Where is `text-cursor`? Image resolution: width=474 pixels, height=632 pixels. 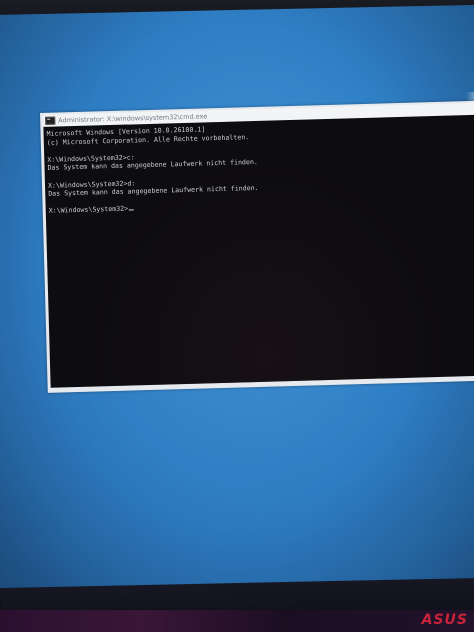
text-cursor is located at coordinates (132, 210).